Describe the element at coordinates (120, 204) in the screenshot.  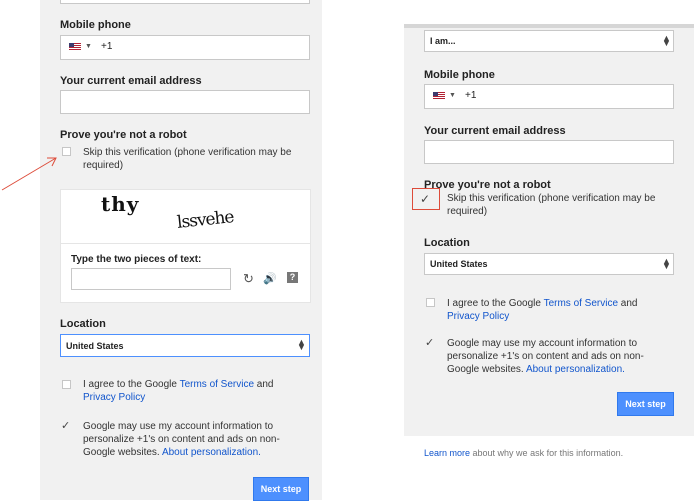
I see `captcha-word-1: thy` at that location.